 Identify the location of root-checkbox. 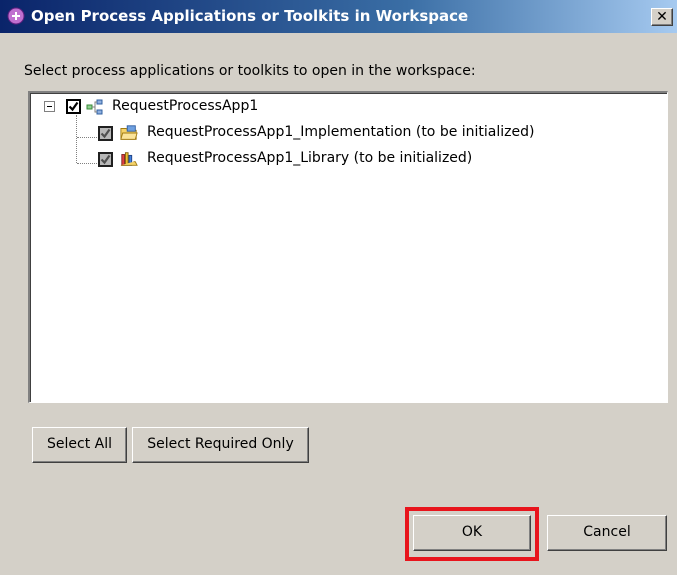
(73, 106).